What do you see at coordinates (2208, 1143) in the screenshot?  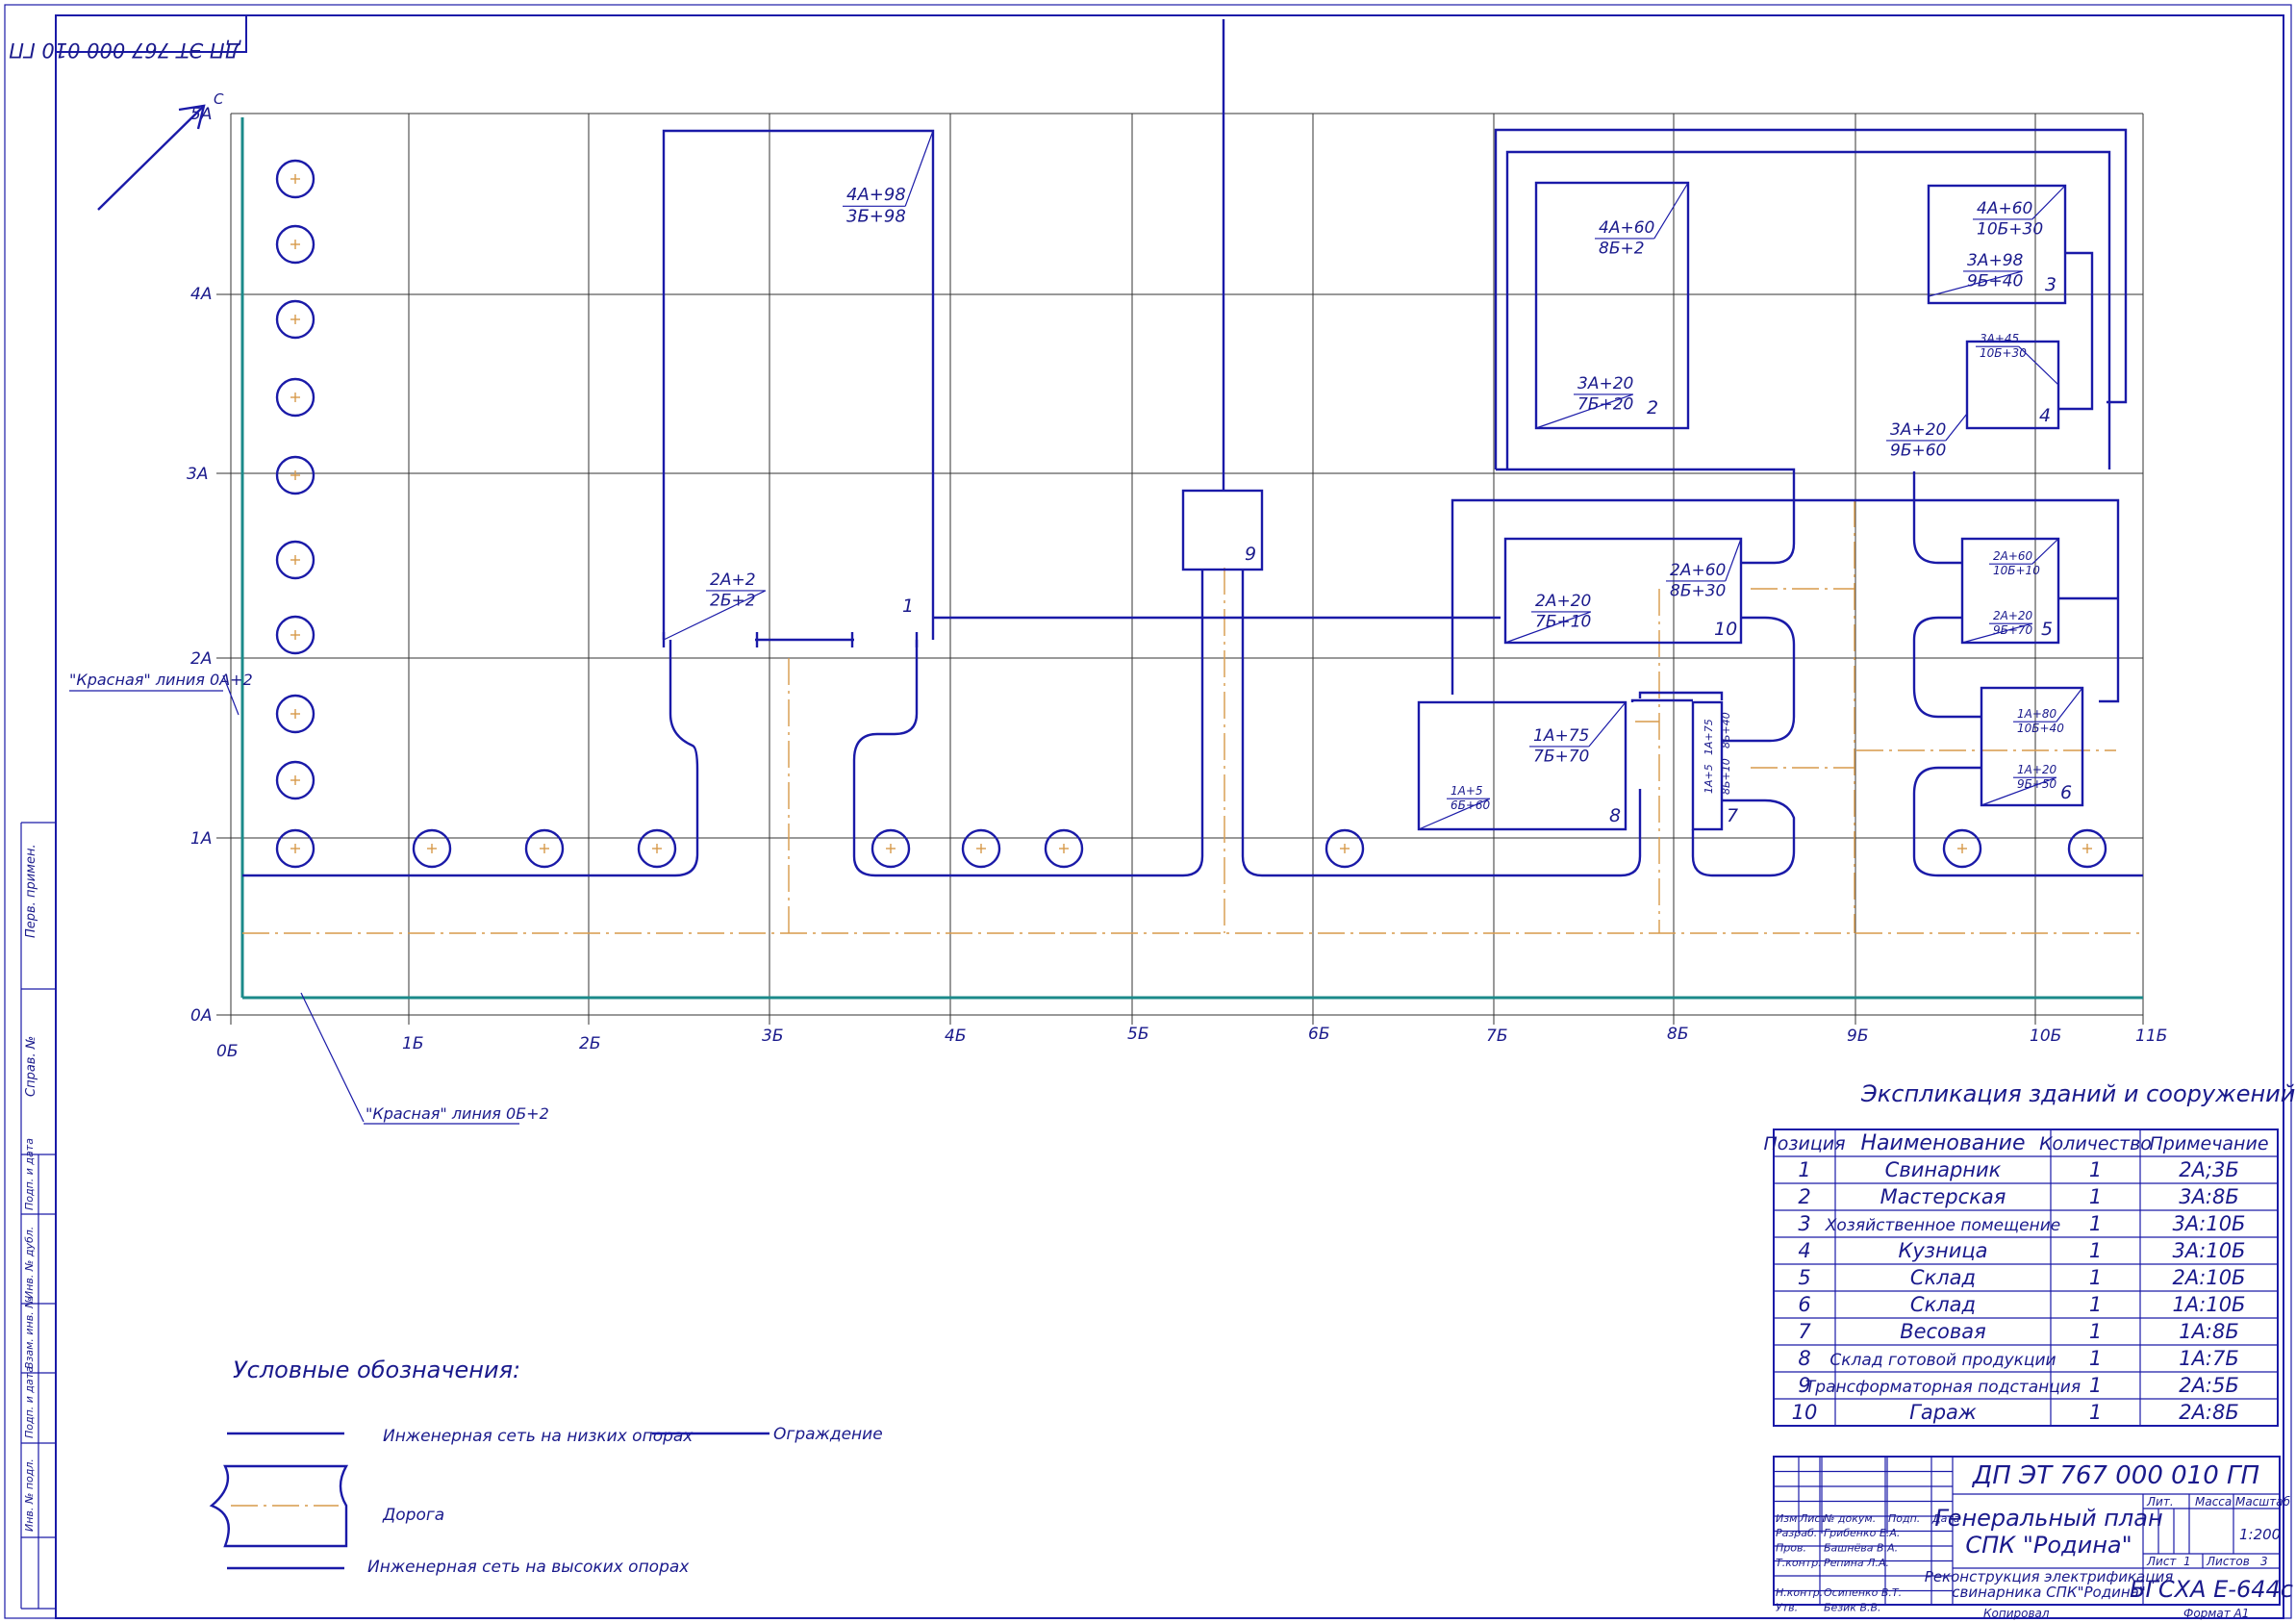 I see `table-header: Примечание` at bounding box center [2208, 1143].